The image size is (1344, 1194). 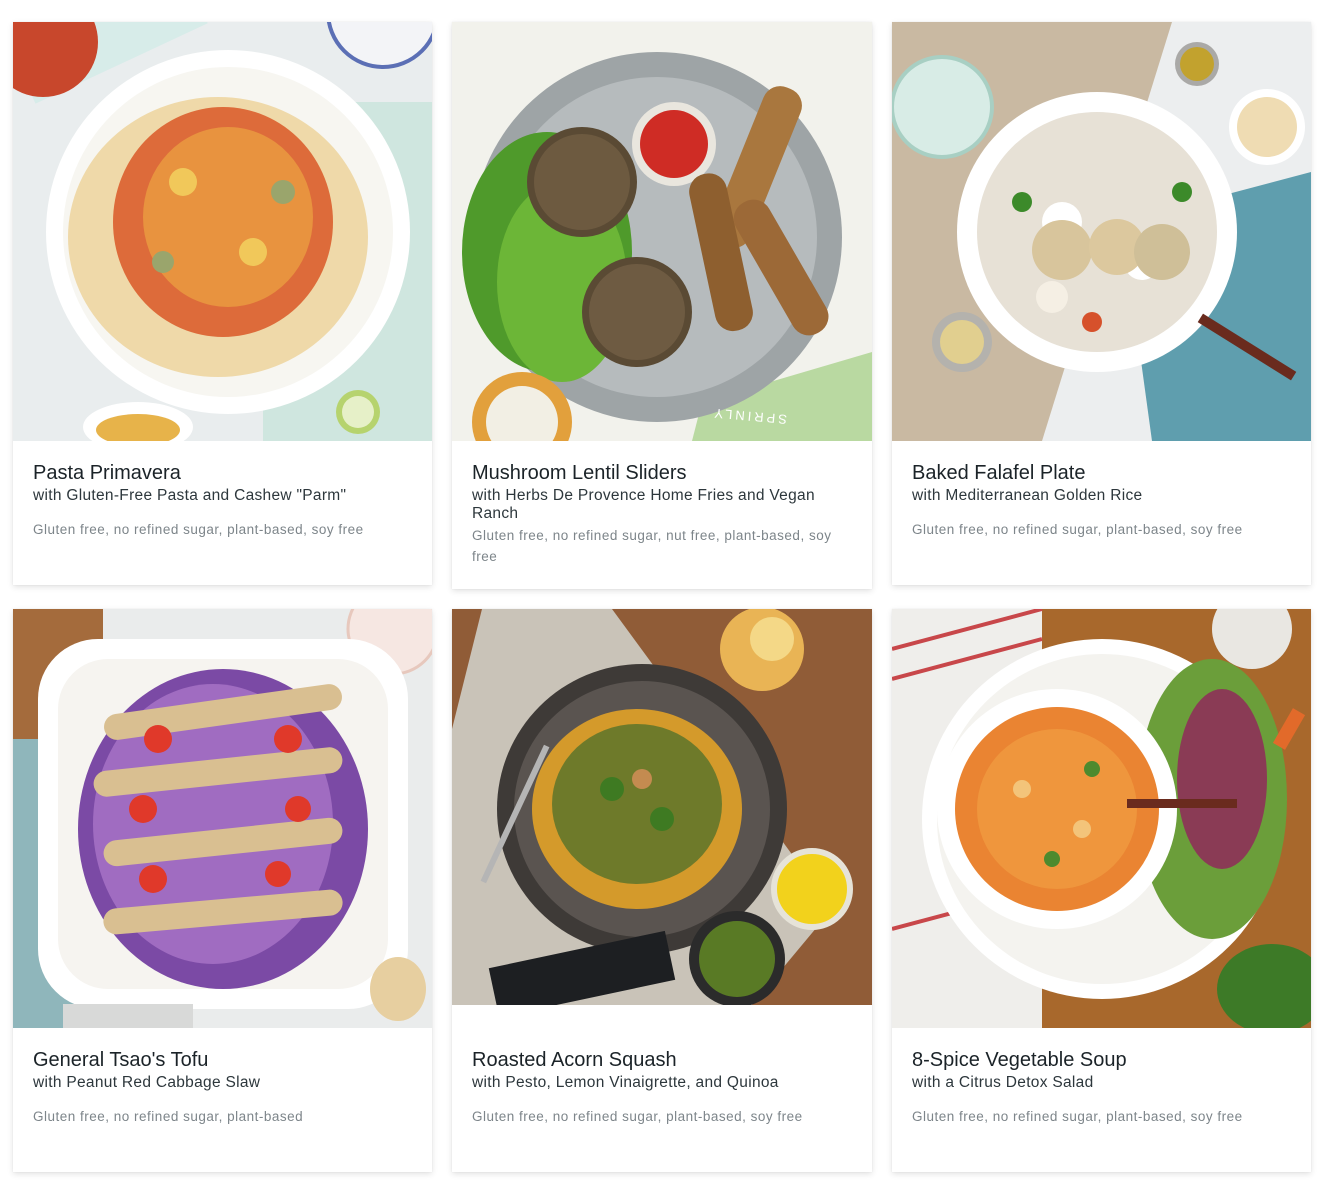 I want to click on meal-photo-general-tsaos-tofu, so click(x=222, y=818).